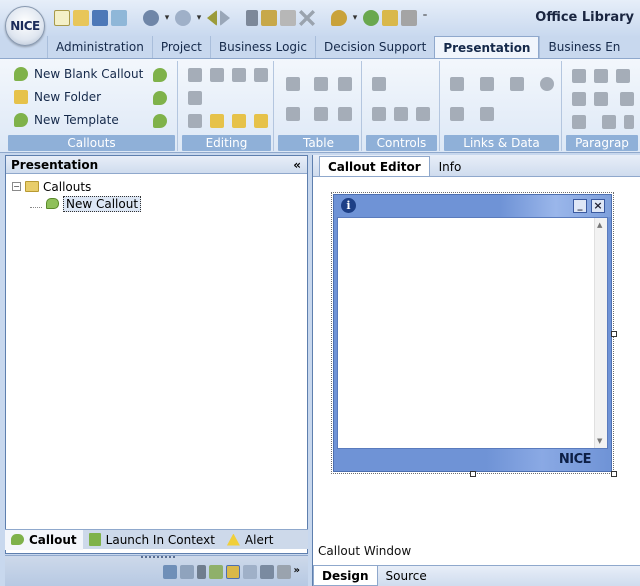 Image resolution: width=640 pixels, height=586 pixels. I want to click on forward-icon, so click(225, 18).